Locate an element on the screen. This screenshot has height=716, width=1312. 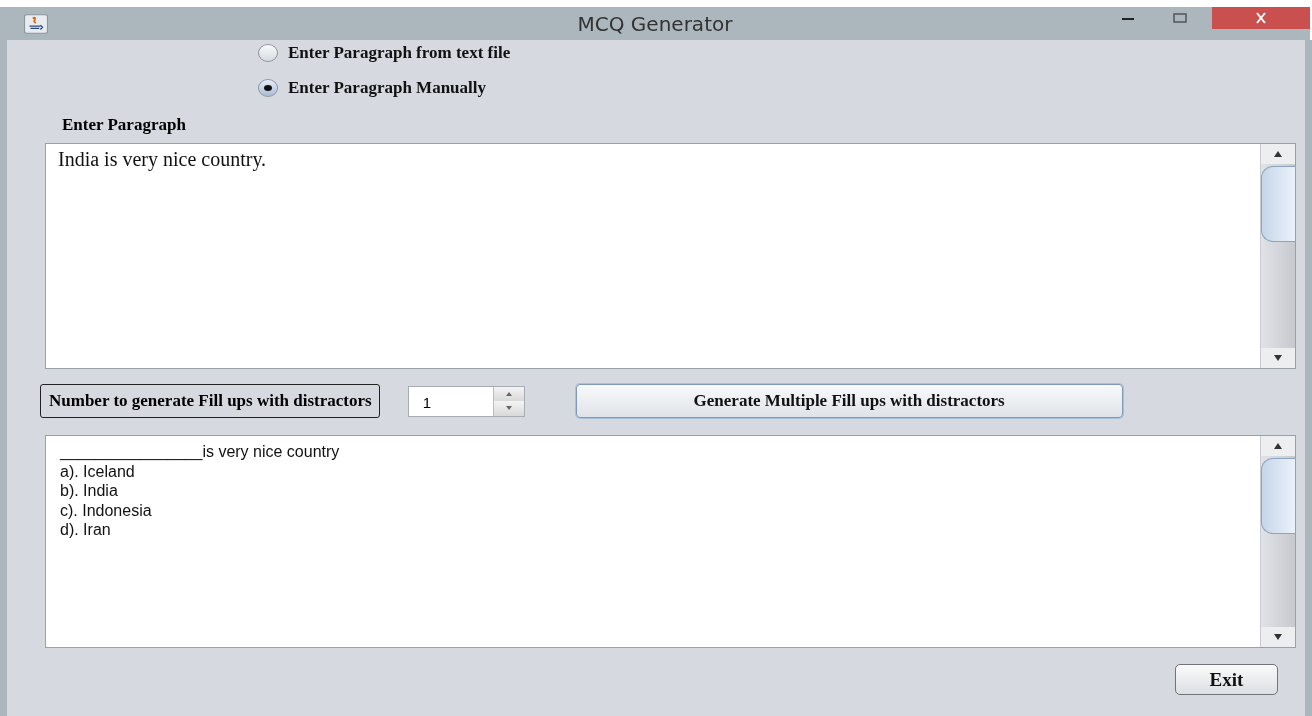
maximize-icon is located at coordinates (1180, 18).